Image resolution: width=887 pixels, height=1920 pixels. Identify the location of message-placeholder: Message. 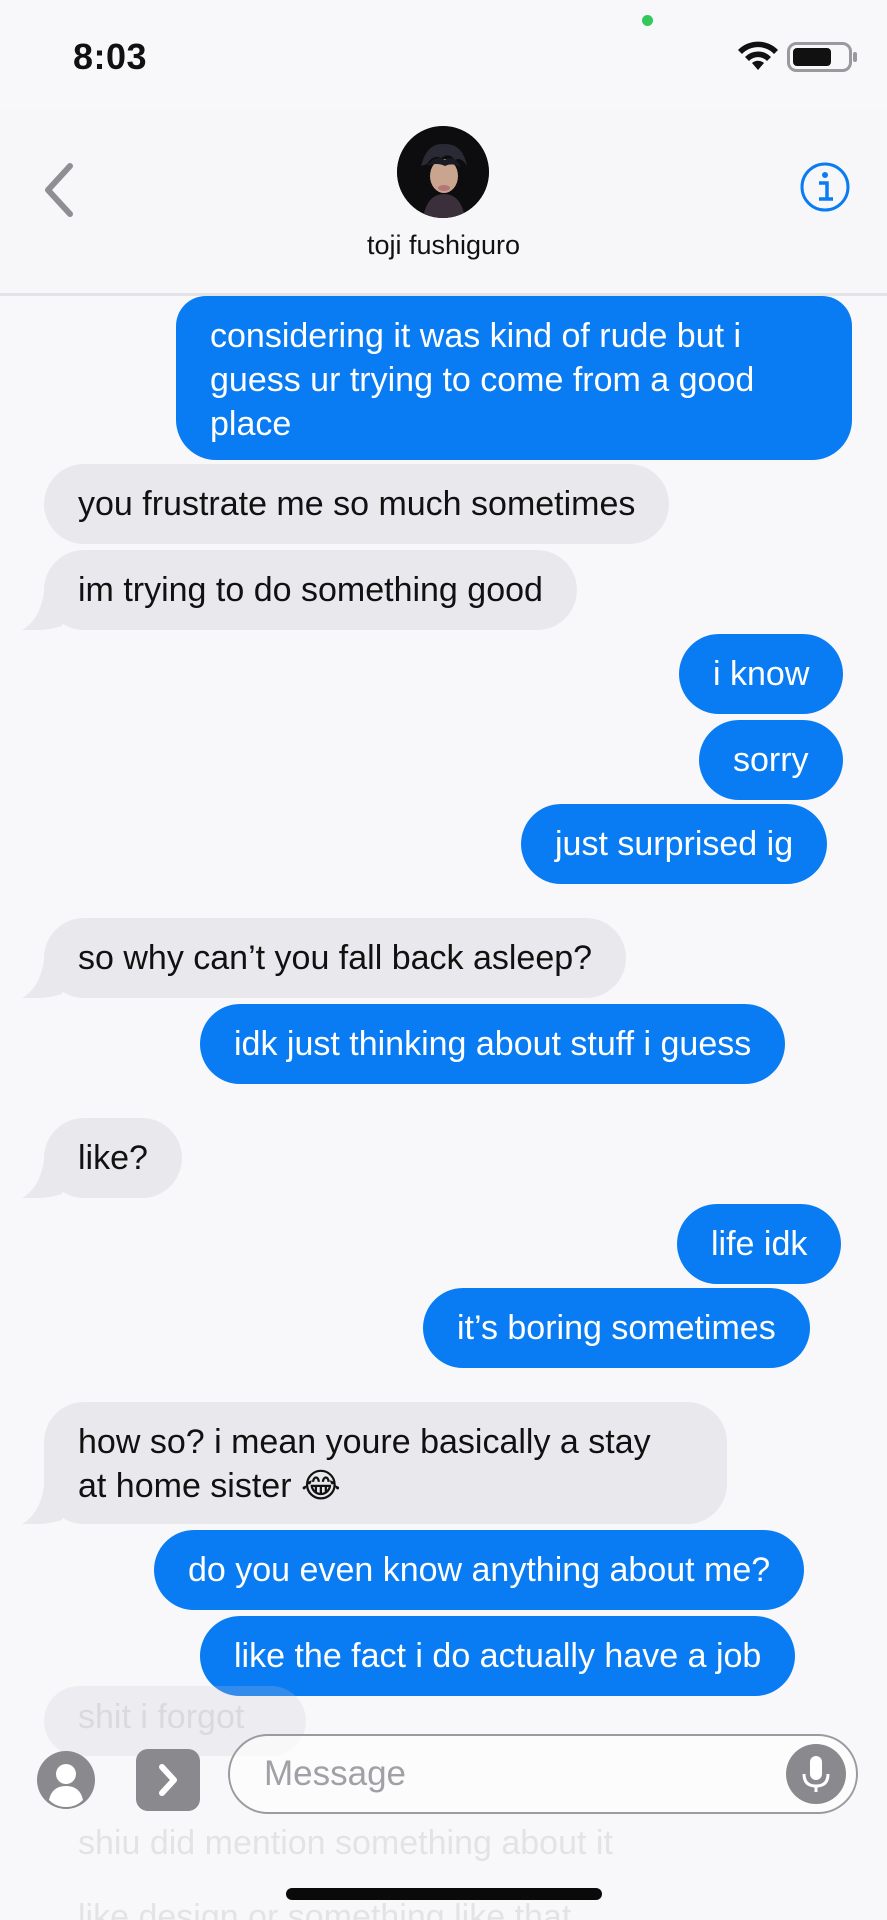
(335, 1773).